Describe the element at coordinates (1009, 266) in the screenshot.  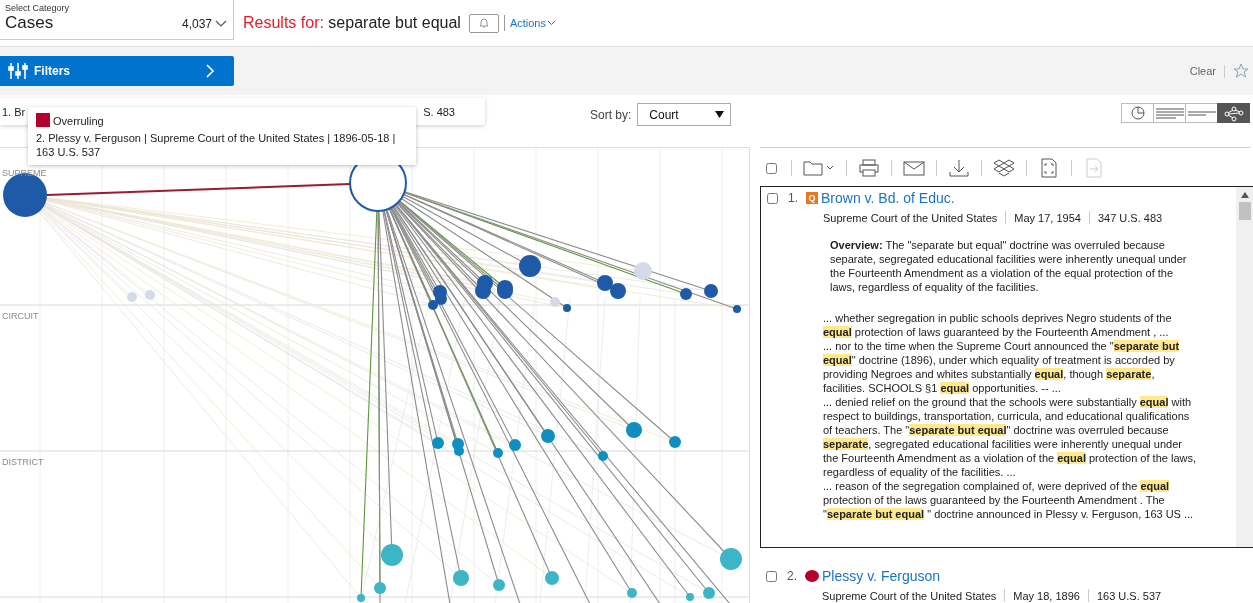
I see `overview-text: Overview: The "separate but equal" doctrine was overruled because separate, segregated educational facilities were inherently unequal under the Fourteenth Amendment as a violation of the equal protection of the laws, regardless of equality of the facilities.` at that location.